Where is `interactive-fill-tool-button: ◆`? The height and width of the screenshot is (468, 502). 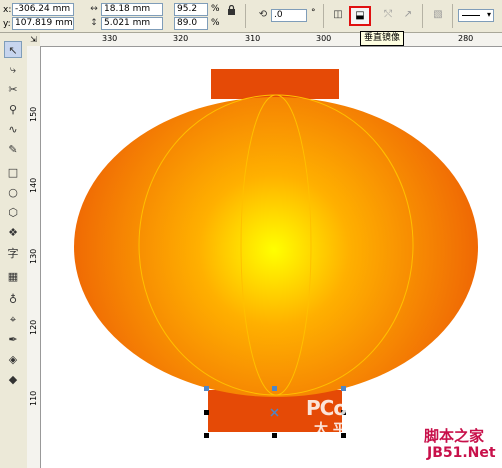
interactive-fill-tool-button: ◆ is located at coordinates (13, 379).